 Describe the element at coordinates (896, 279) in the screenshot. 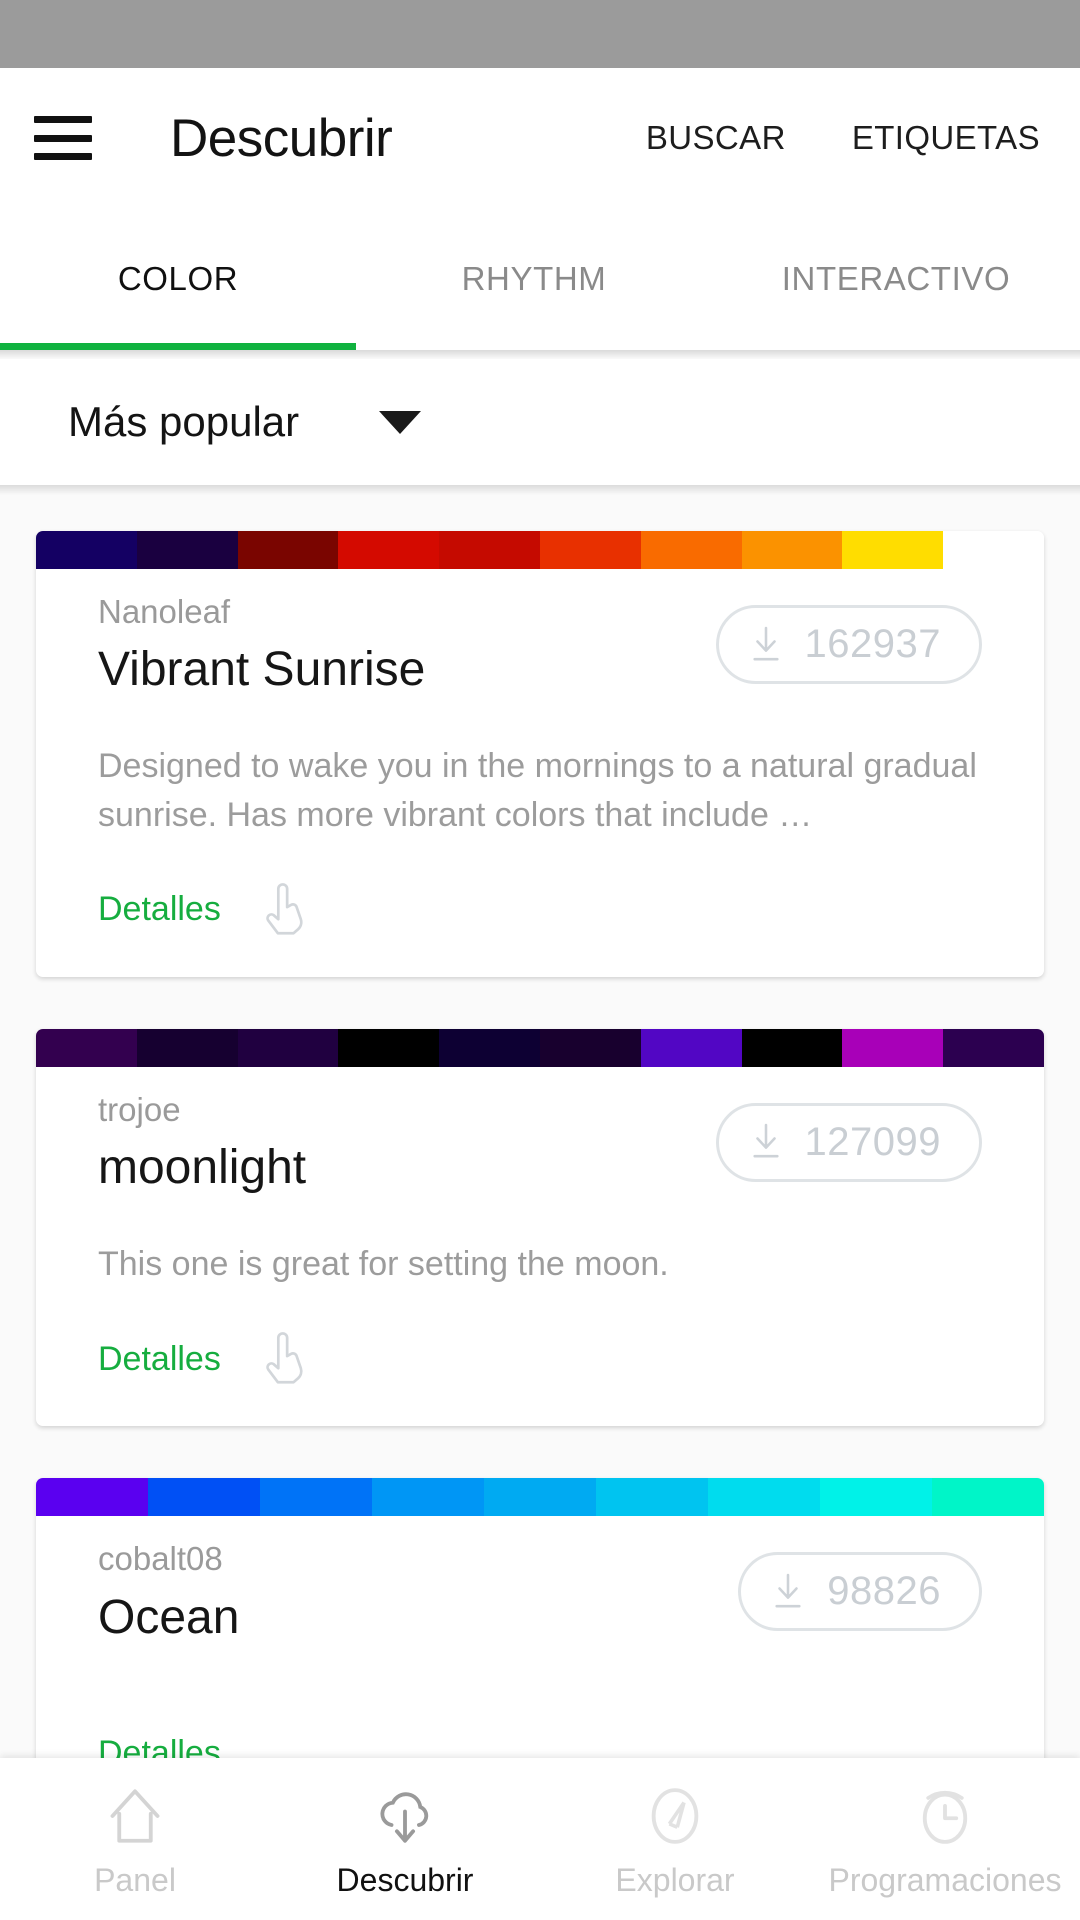

I see `tab-interactivo: INTERACTIVO` at that location.